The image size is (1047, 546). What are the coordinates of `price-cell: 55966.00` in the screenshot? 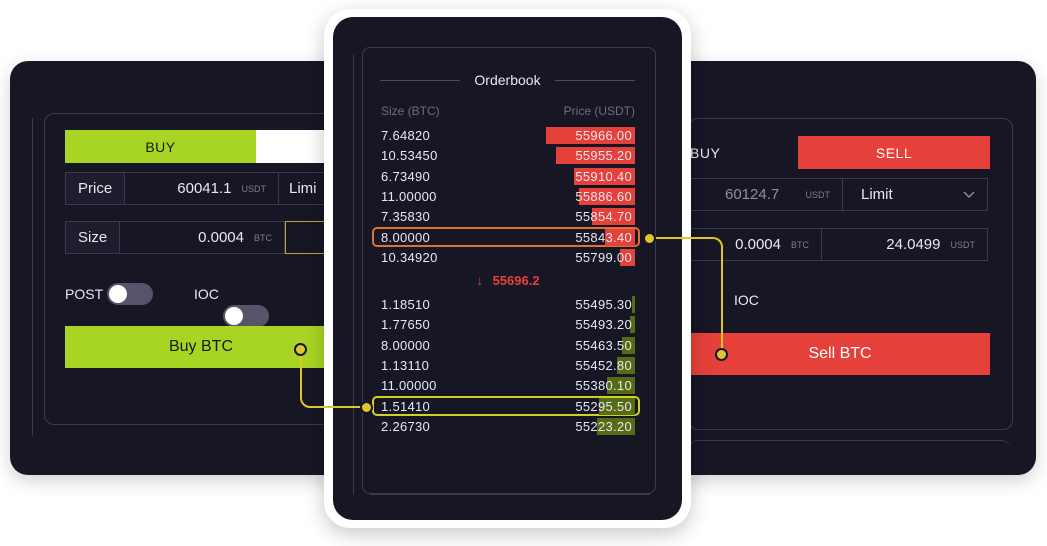 It's located at (603, 135).